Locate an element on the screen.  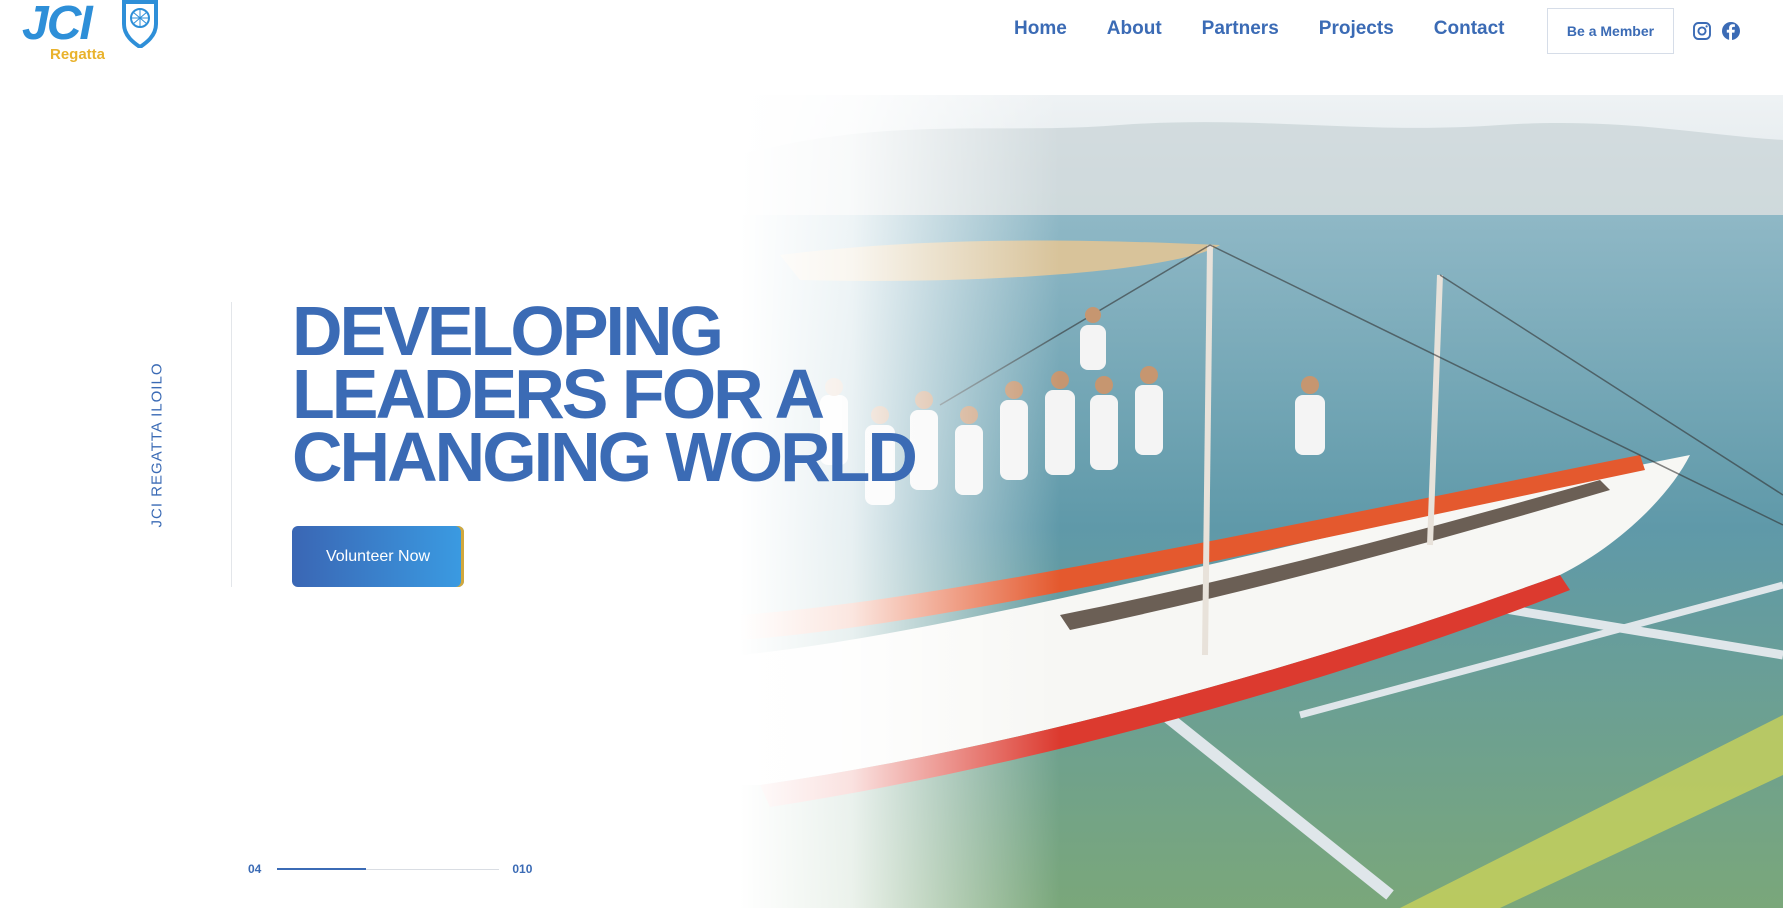
headline-line-3: CHANGING WORLD is located at coordinates (605, 457).